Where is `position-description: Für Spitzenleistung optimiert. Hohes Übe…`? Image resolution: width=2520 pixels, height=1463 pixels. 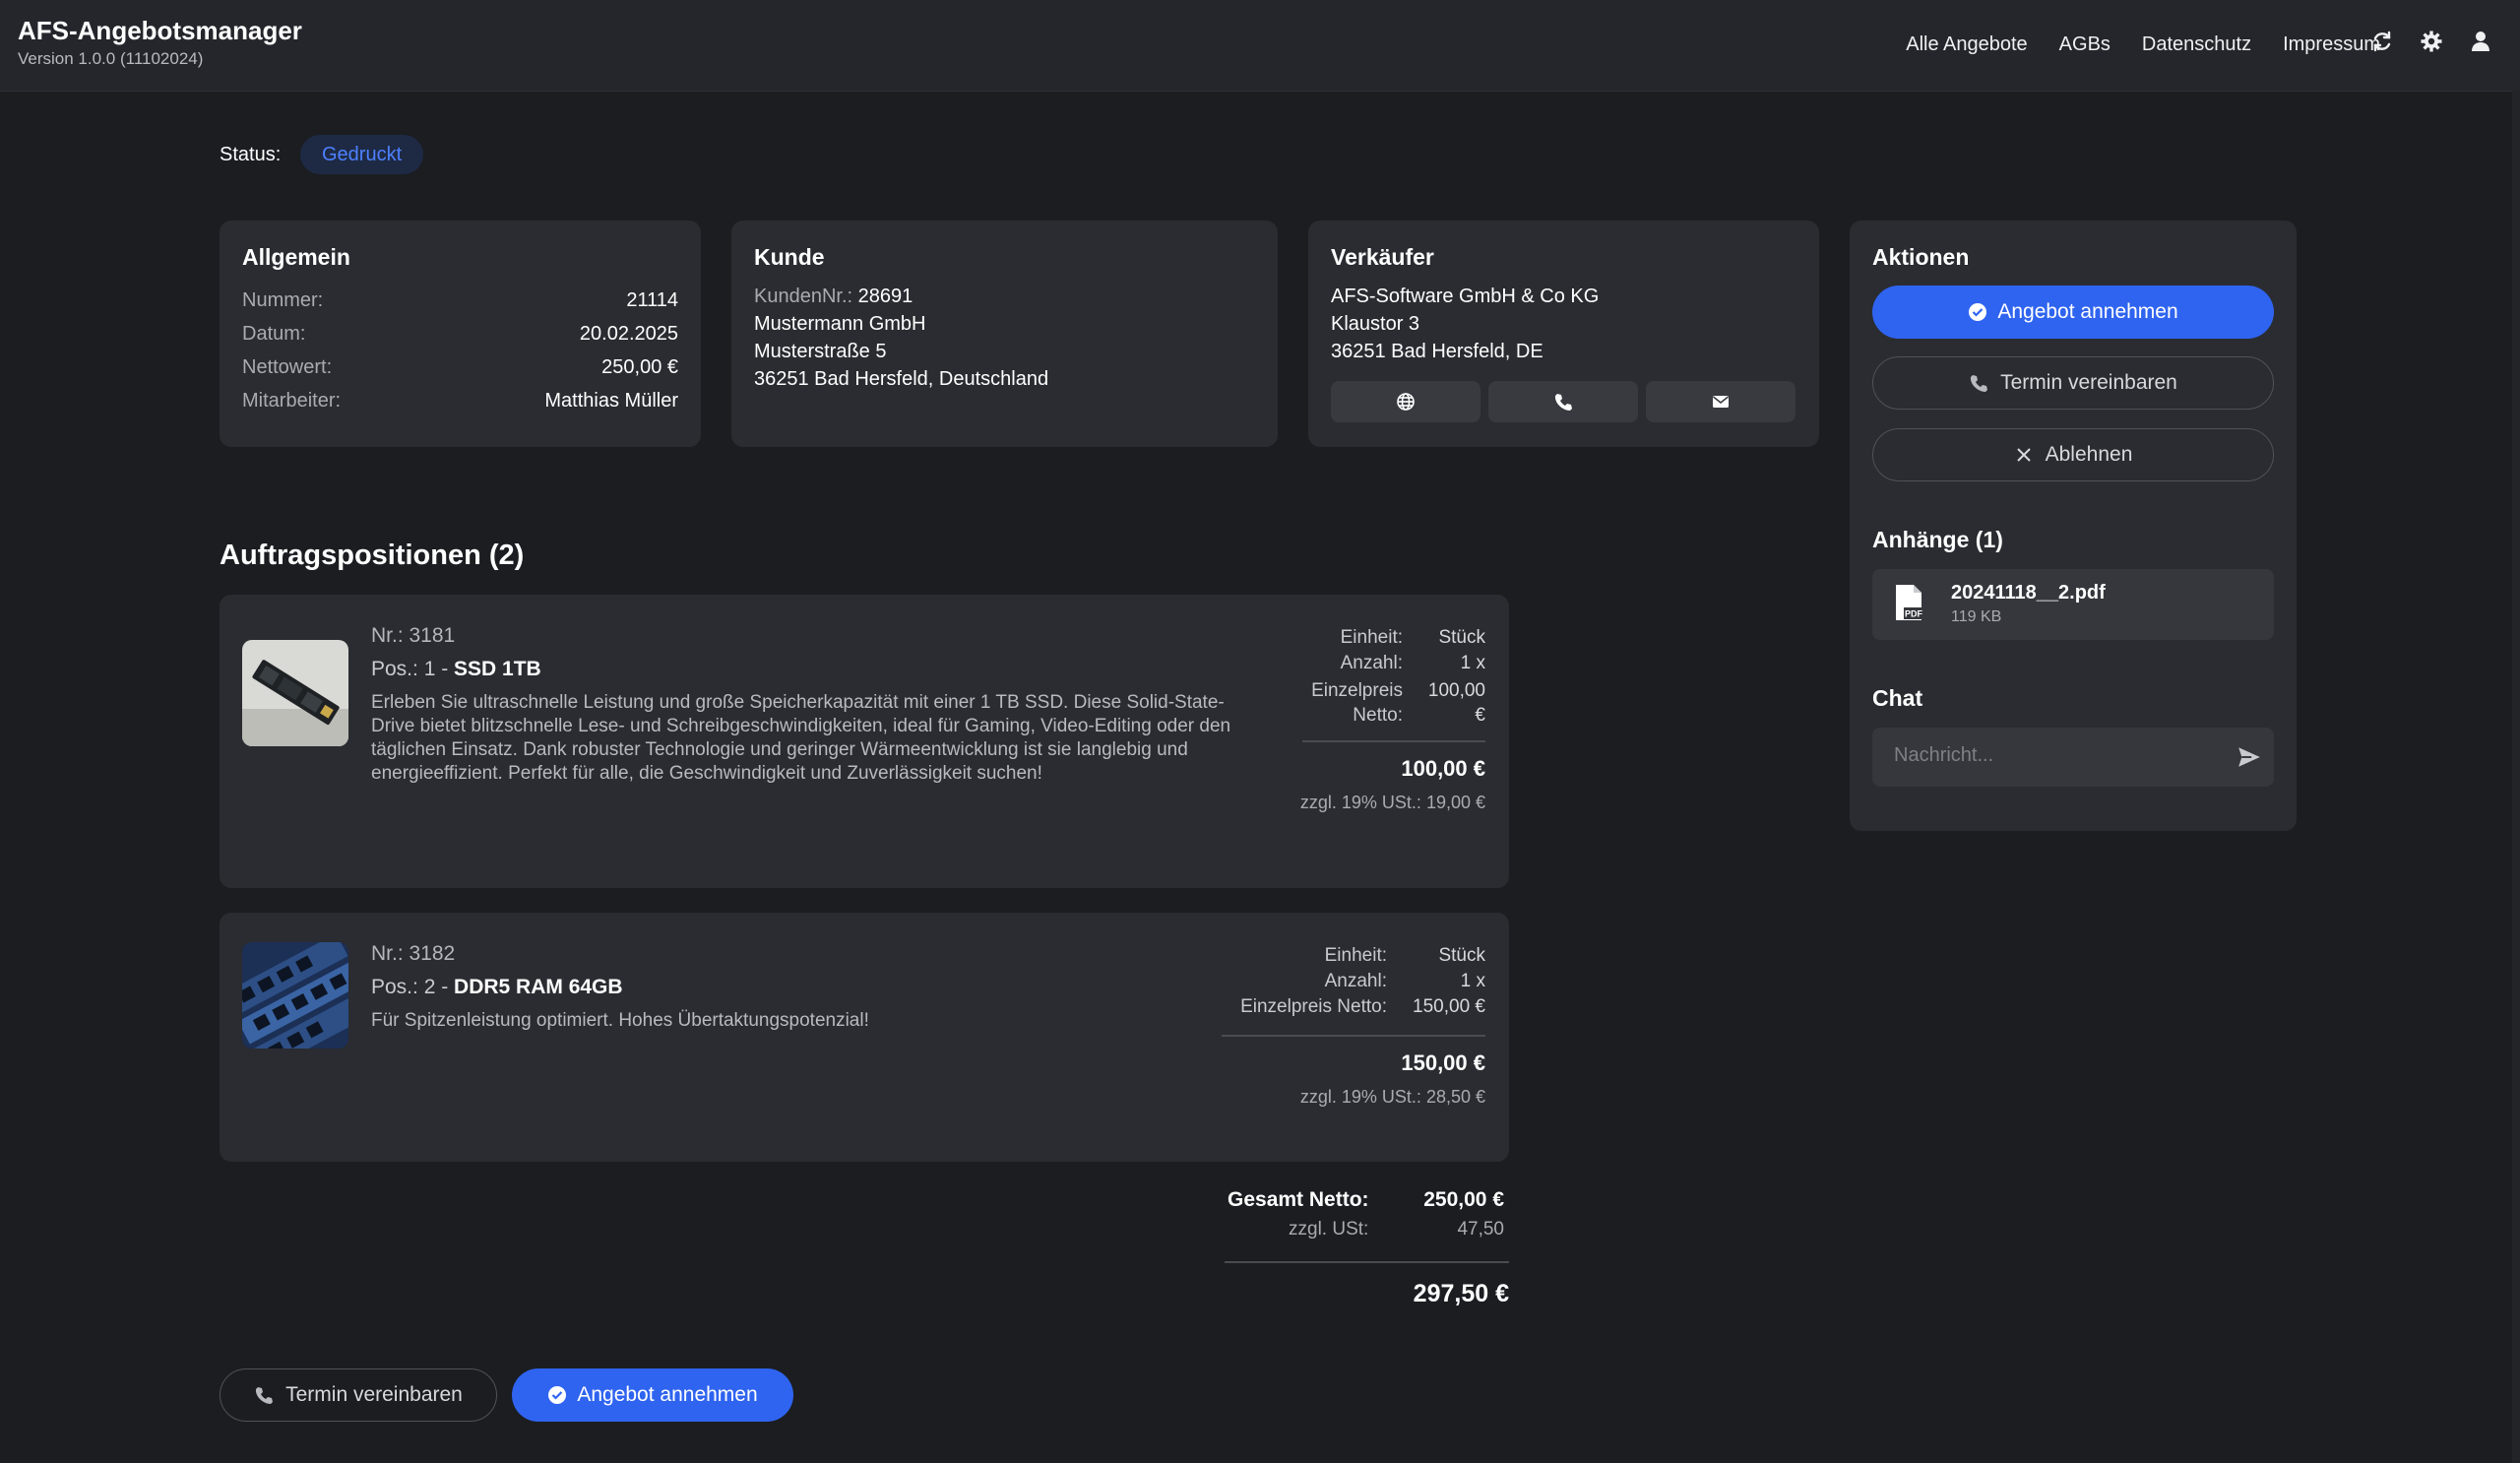
position-description: Für Spitzenleistung optimiert. Hohes Übe… is located at coordinates (620, 1021).